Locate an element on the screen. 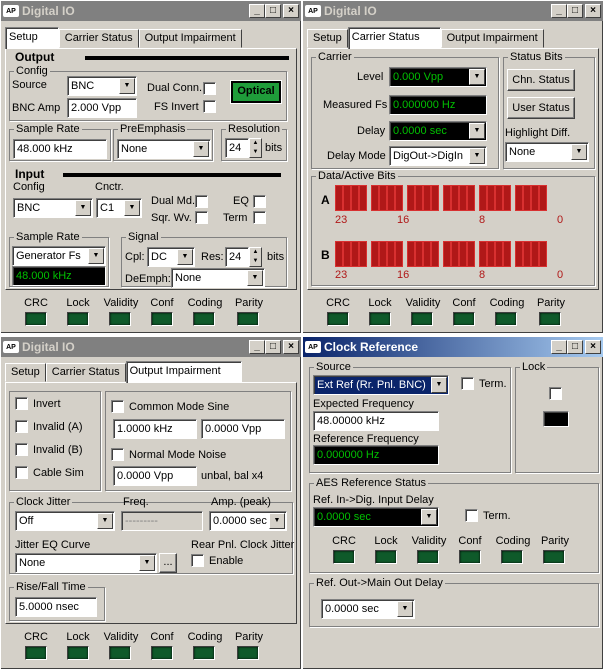  input-sample-rate-select: Generator Fs ▼ is located at coordinates (59, 256).